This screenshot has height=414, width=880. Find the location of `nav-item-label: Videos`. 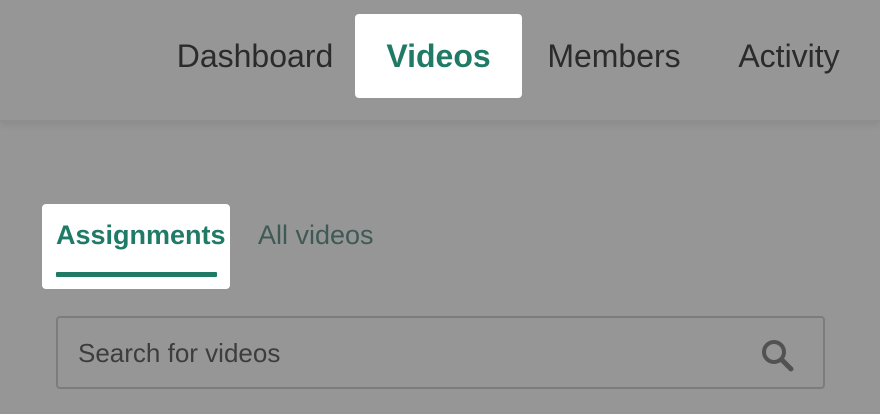

nav-item-label: Videos is located at coordinates (438, 55).